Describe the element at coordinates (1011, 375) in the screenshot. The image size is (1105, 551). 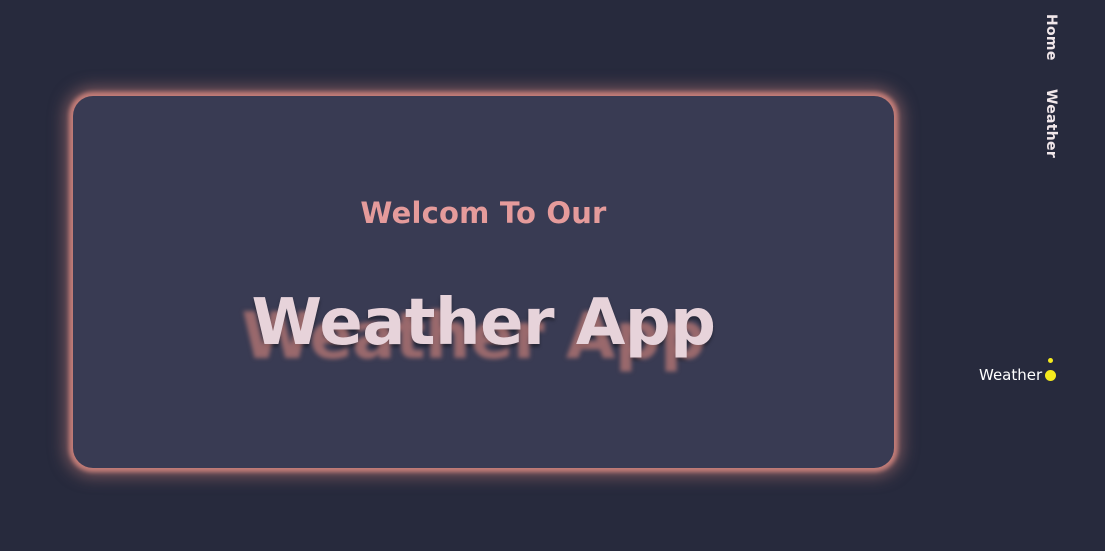
I see `status-label: Weather` at that location.